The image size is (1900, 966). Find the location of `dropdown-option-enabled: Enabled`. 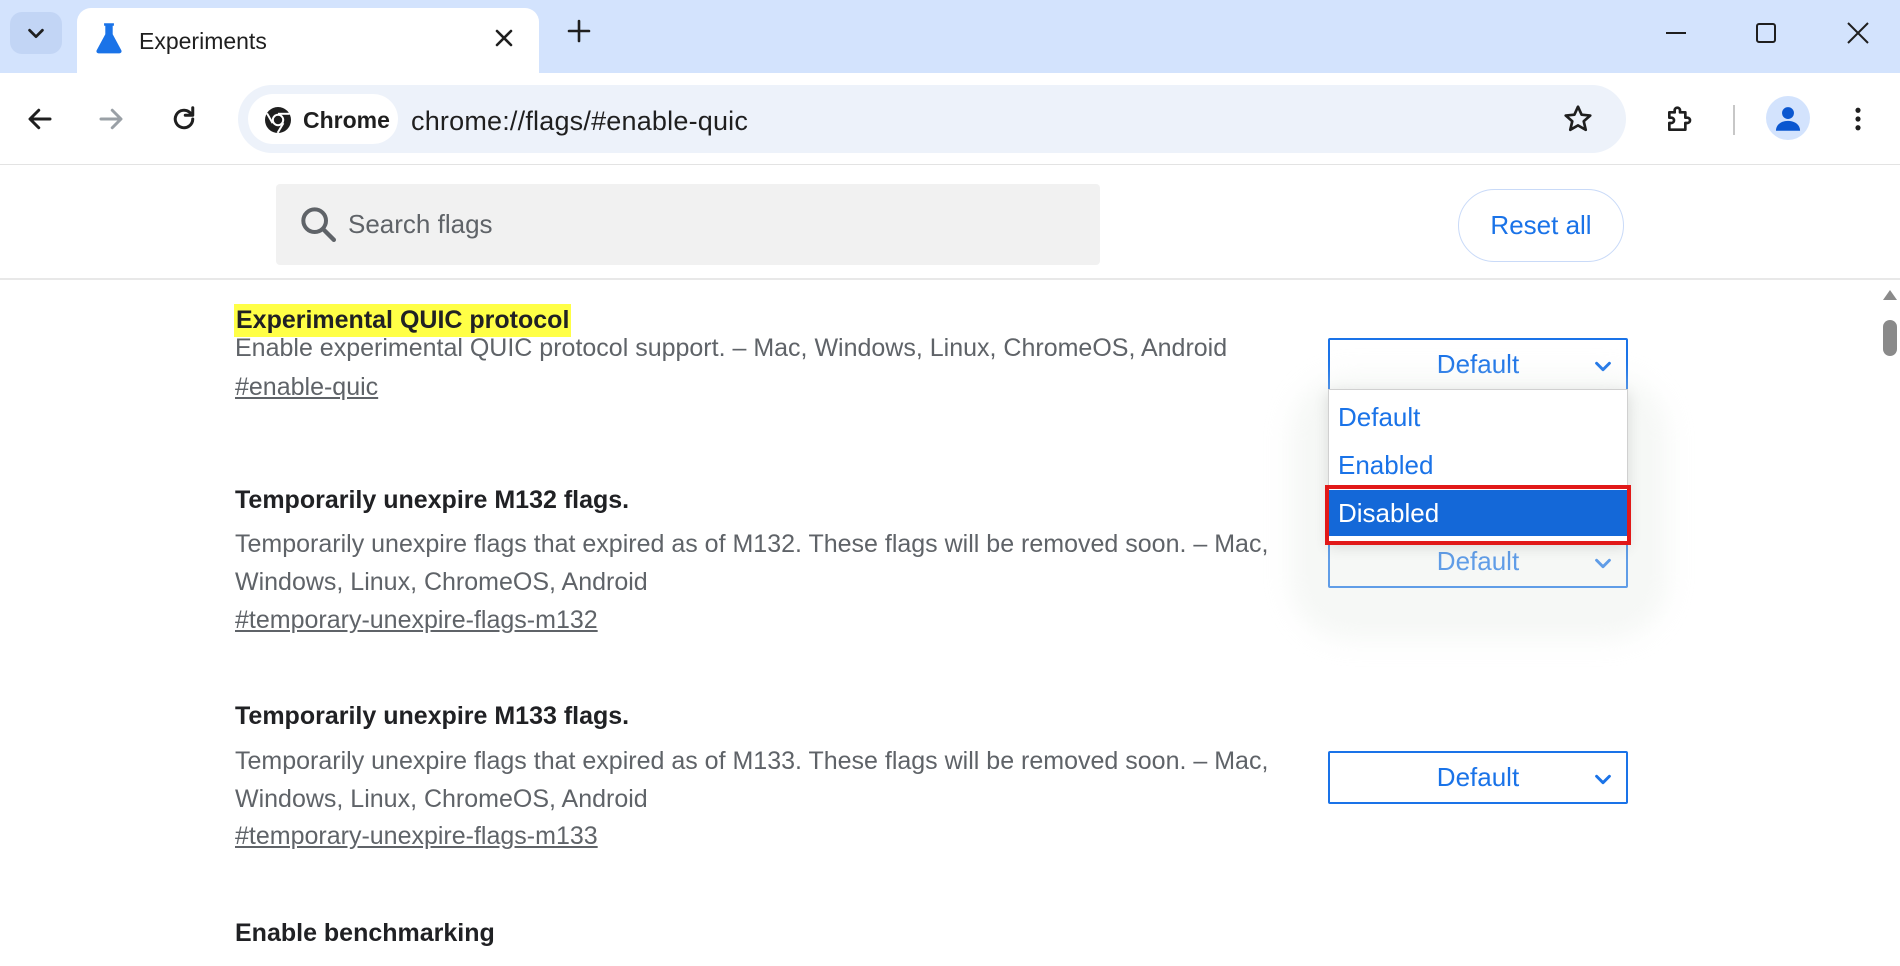

dropdown-option-enabled: Enabled is located at coordinates (1478, 465).